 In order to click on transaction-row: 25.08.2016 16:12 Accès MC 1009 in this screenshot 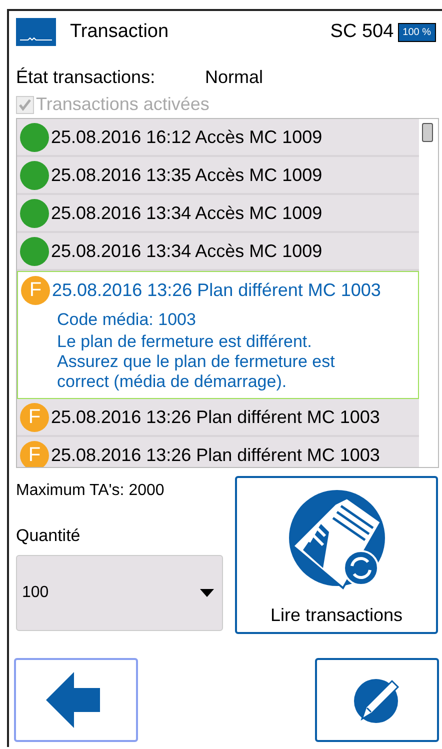, I will do `click(218, 138)`.